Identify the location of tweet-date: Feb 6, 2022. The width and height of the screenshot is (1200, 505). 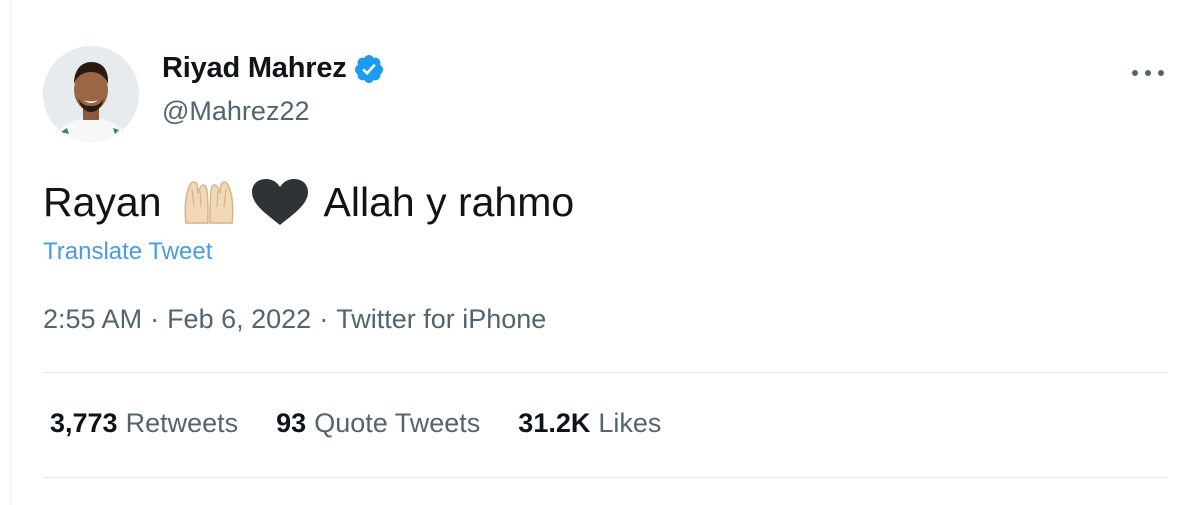
(239, 319).